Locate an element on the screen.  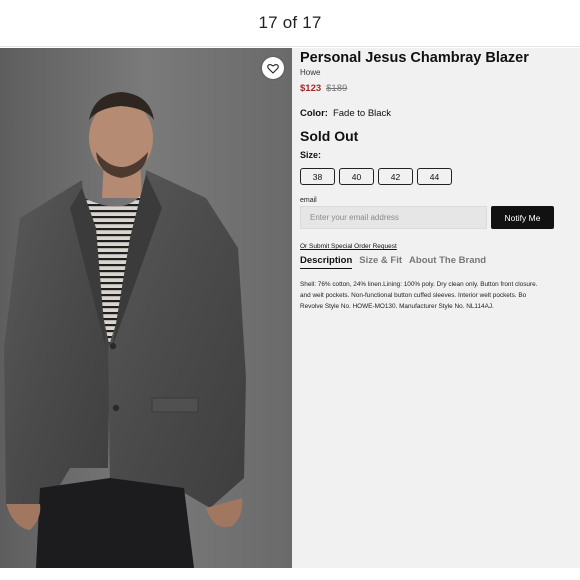
original-price: $189 is located at coordinates (337, 88).